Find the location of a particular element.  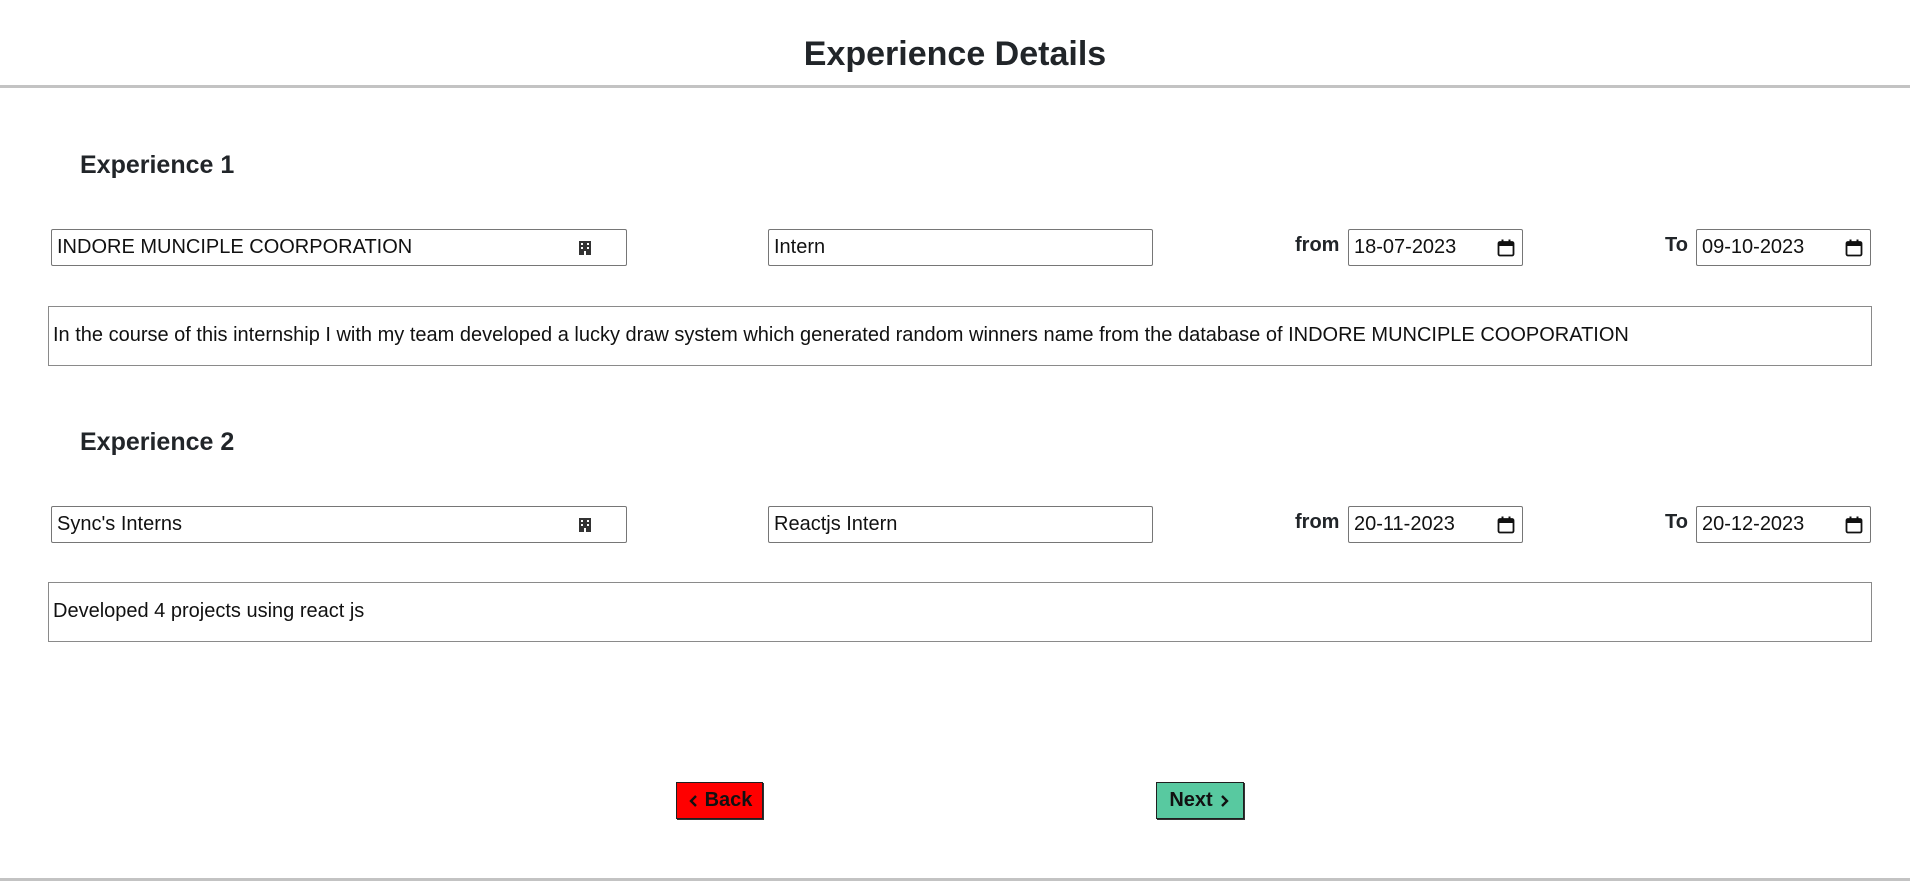

next-button: Next is located at coordinates (1200, 800).